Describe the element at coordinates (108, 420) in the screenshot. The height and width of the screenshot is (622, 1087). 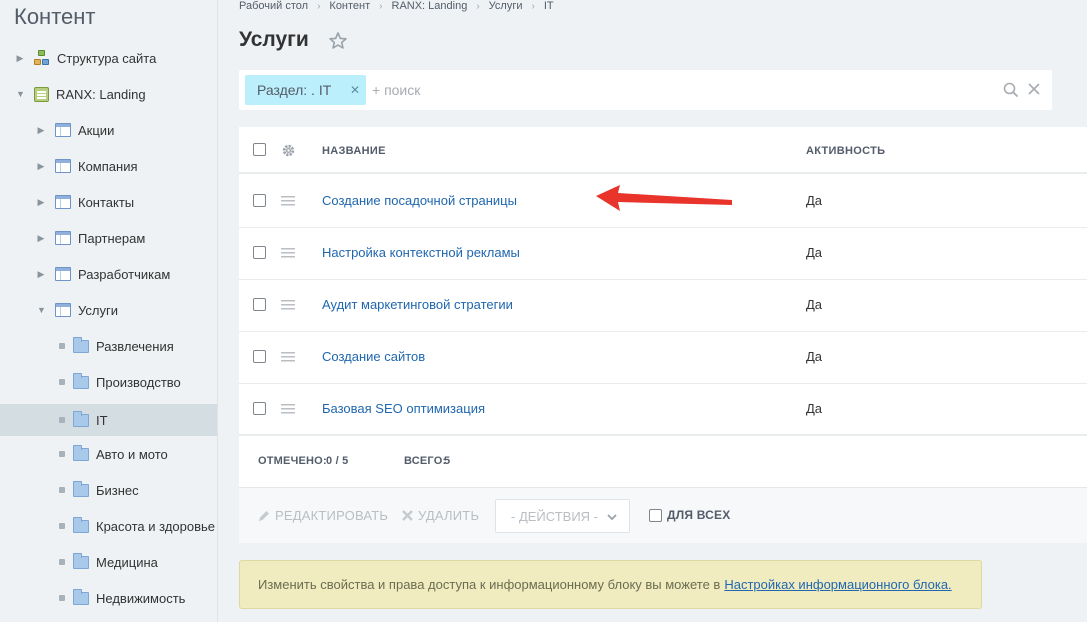
I see `sidebar-item-it: IT` at that location.